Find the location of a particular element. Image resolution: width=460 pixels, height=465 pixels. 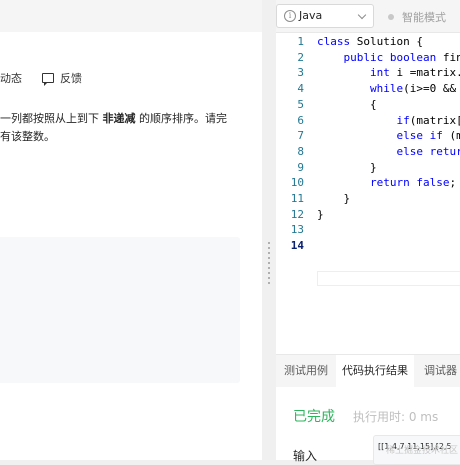

code-text: class Solution { is located at coordinates (370, 41).